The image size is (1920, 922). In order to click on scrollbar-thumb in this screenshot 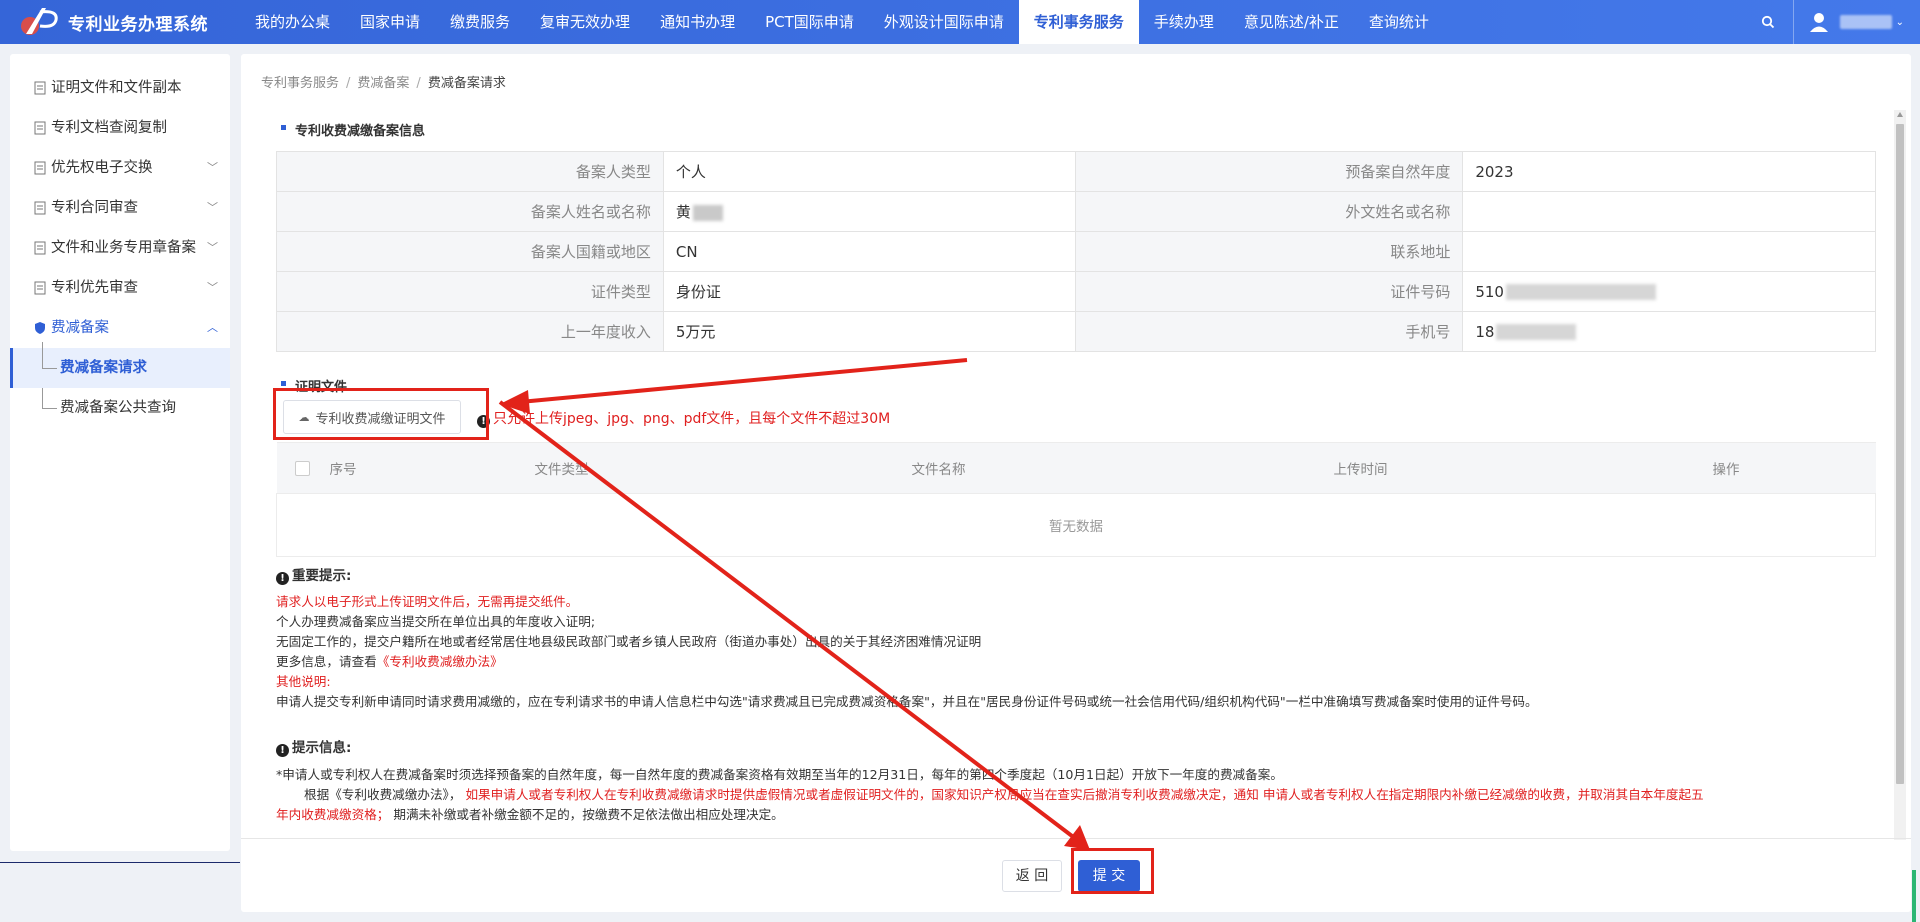, I will do `click(1900, 454)`.